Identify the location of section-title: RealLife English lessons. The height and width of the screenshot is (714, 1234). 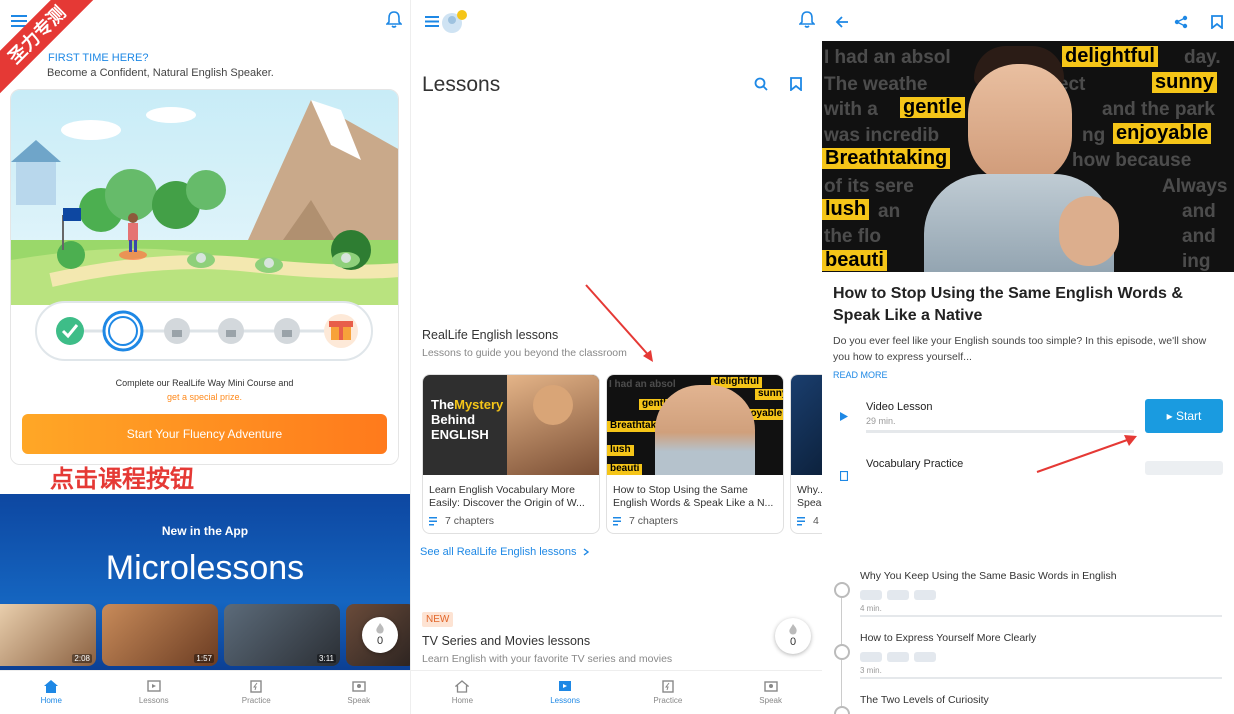
(490, 335).